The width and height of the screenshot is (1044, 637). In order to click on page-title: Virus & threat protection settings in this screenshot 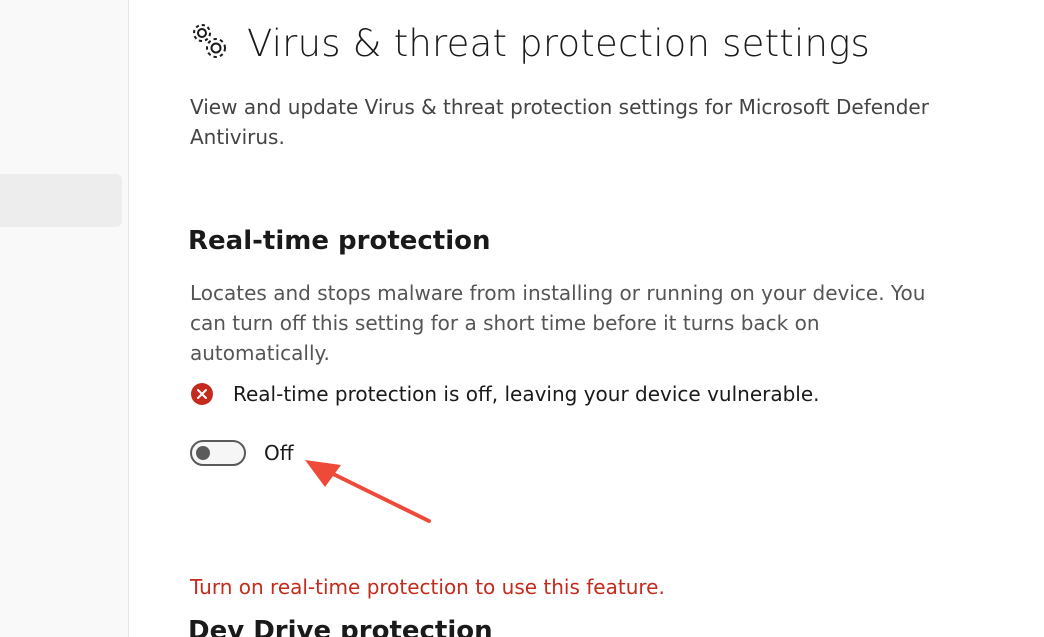, I will do `click(558, 43)`.